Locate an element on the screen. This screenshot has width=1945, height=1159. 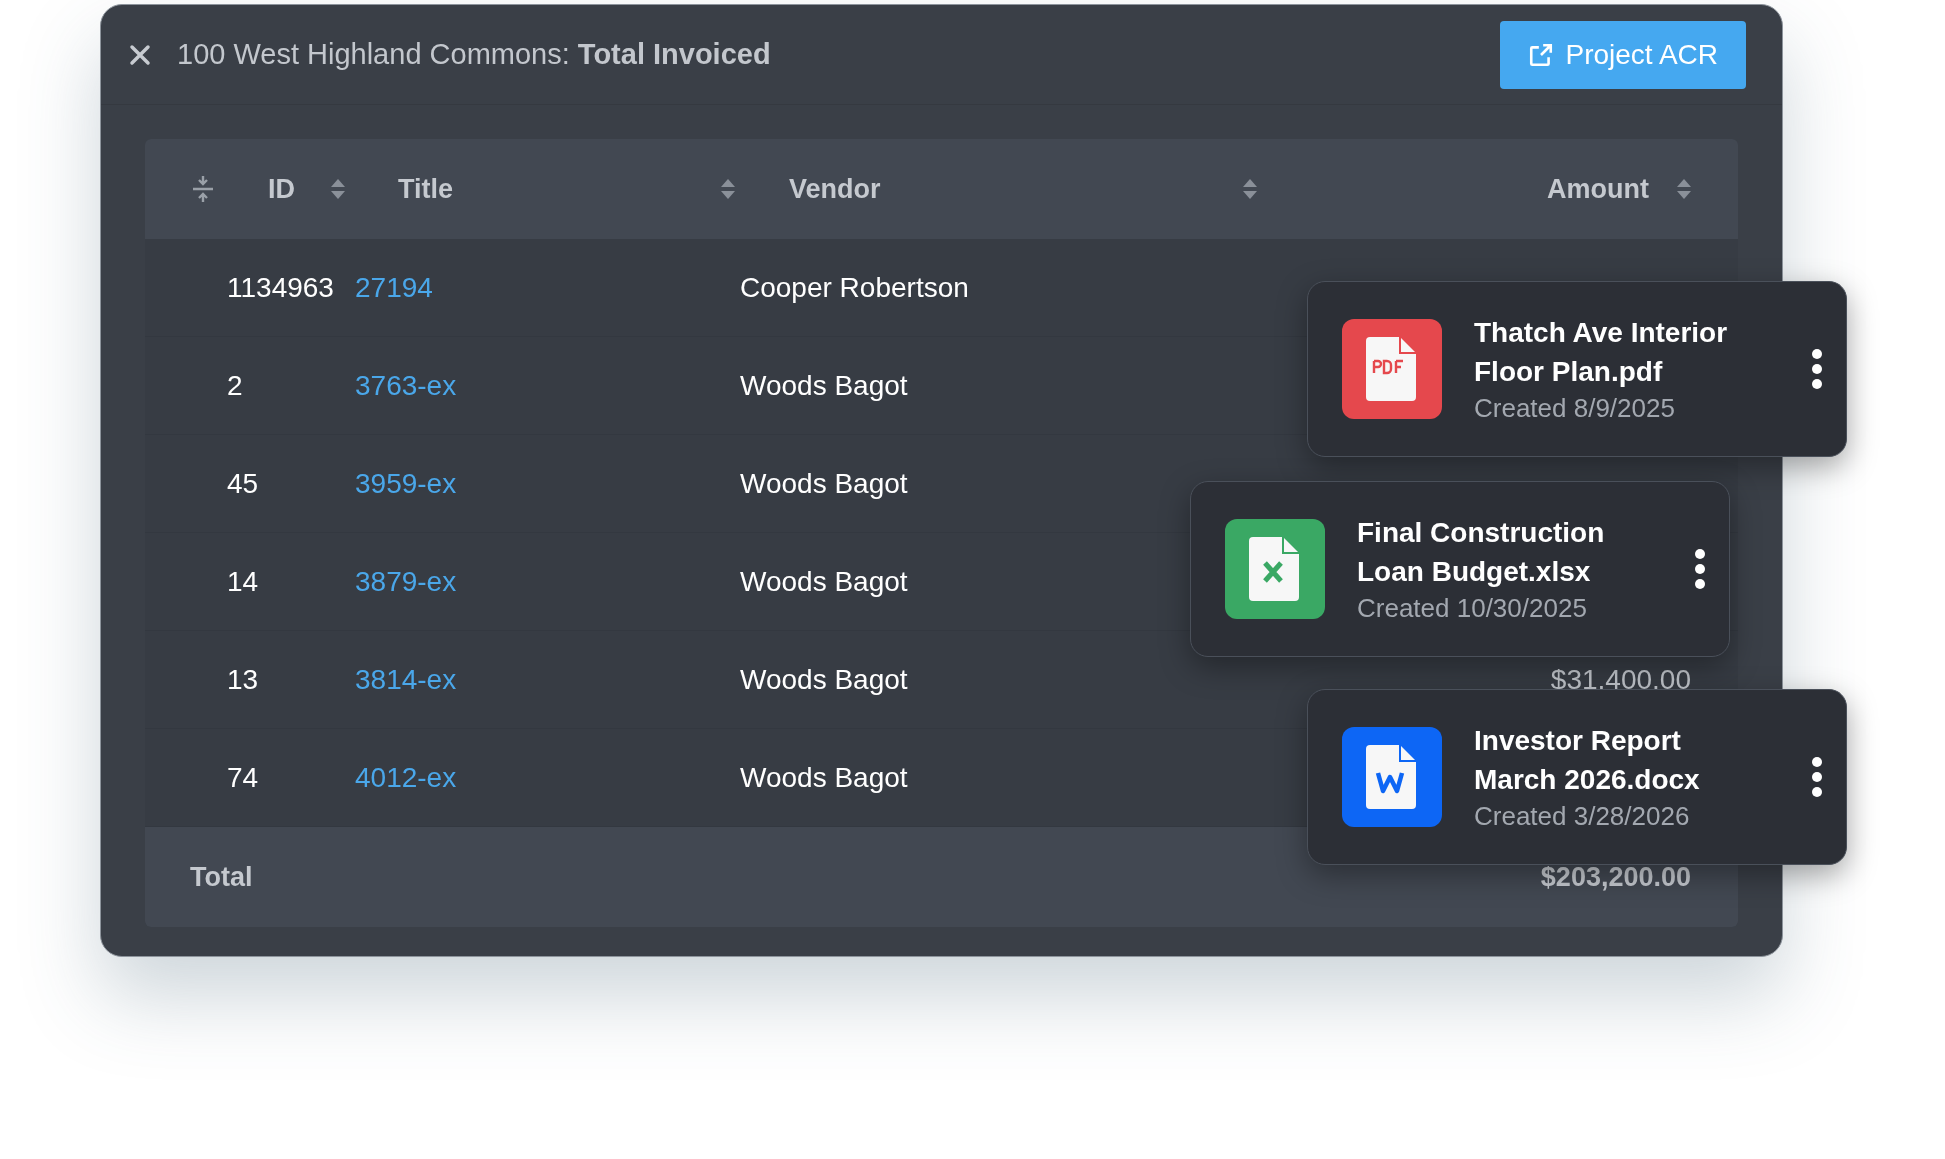
table-cell-text: 2 is located at coordinates (235, 385).